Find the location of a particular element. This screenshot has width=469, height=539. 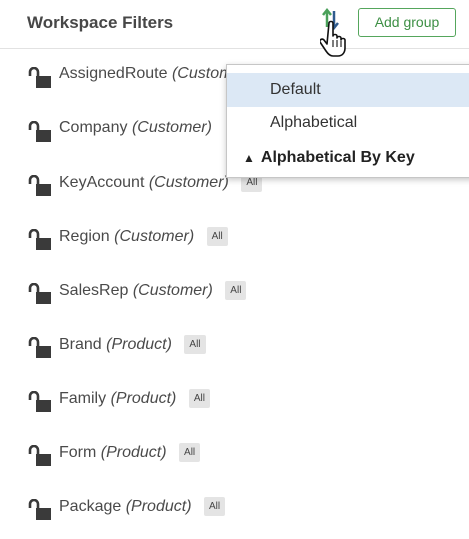

filter-row: Region (Customer) All is located at coordinates (234, 238).